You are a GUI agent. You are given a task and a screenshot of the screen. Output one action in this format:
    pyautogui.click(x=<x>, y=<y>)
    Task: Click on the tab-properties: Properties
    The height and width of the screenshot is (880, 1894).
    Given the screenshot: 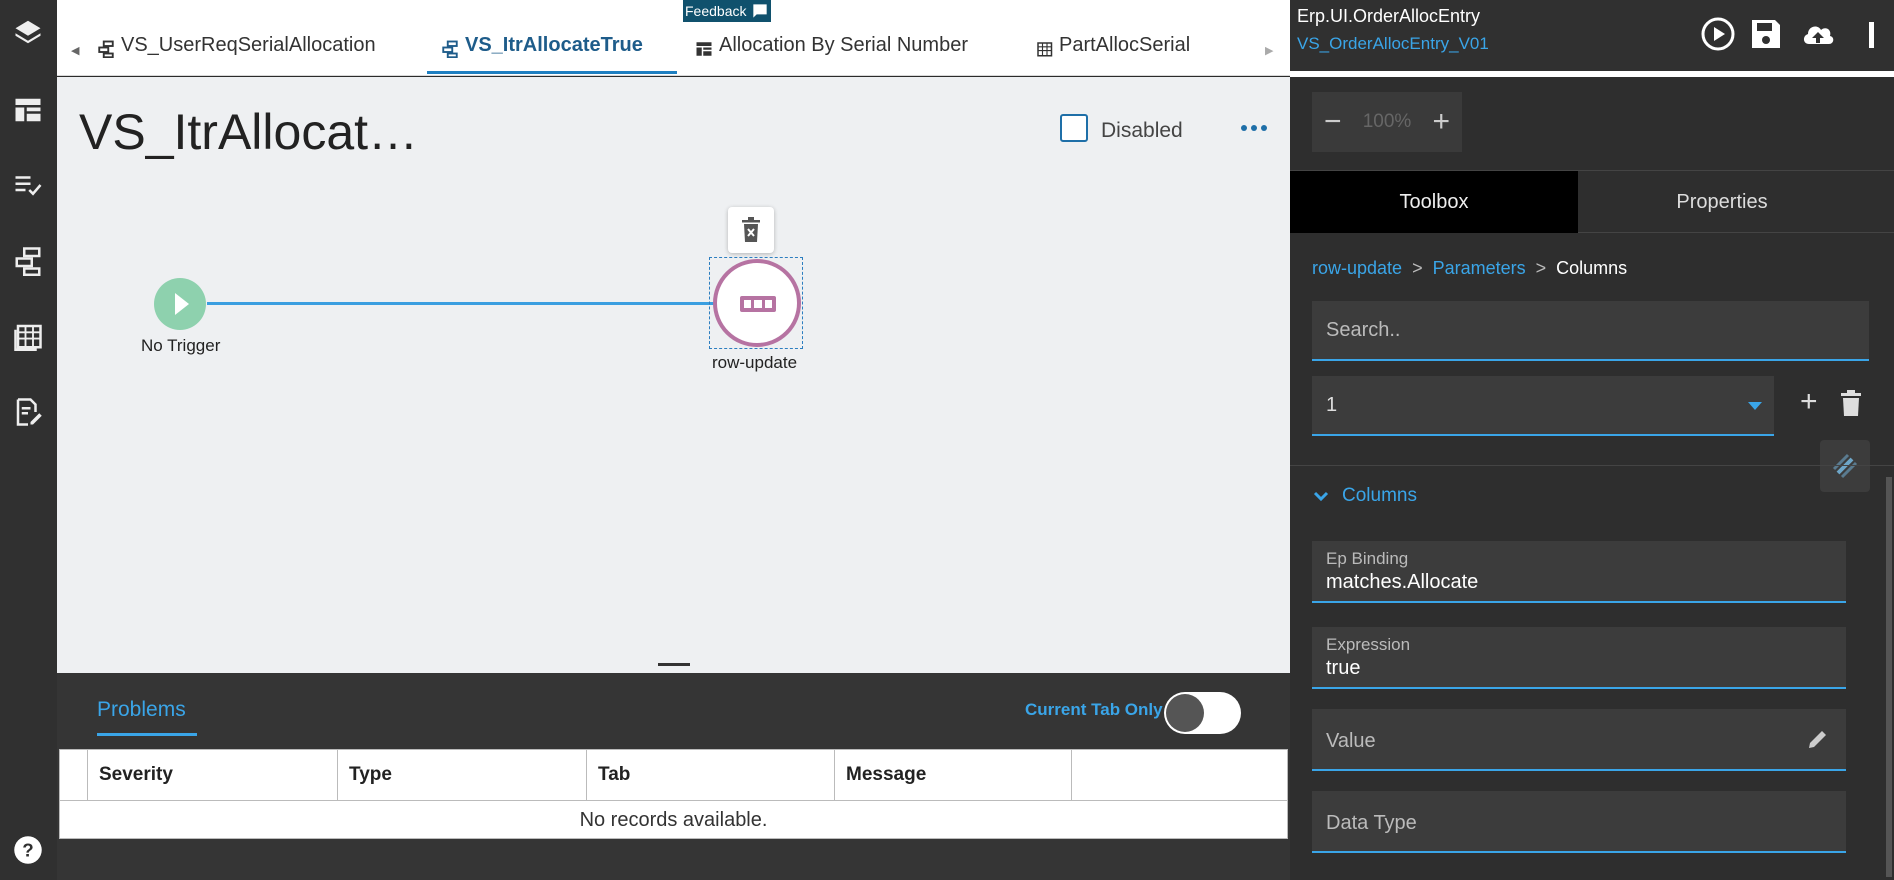 What is the action you would take?
    pyautogui.click(x=1722, y=202)
    